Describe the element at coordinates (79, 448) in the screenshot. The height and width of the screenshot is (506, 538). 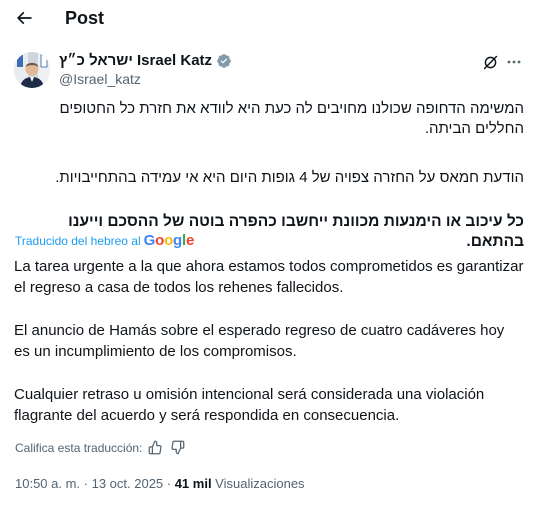
I see `rate-translation-label: Califica esta traducción:` at that location.